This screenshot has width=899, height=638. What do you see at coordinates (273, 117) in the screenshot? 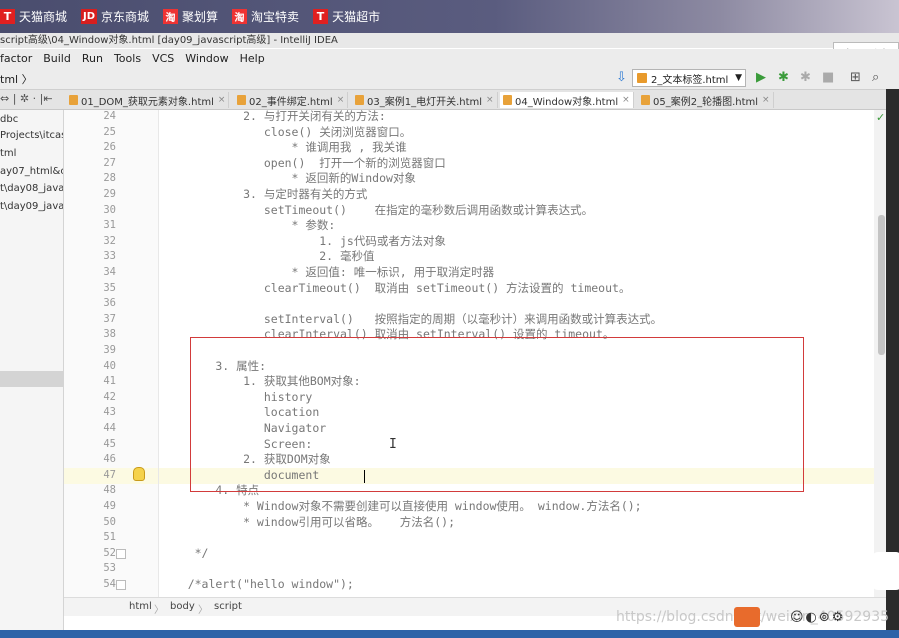
I see `code-line: 2. 与打开关闭有关的方法:` at bounding box center [273, 117].